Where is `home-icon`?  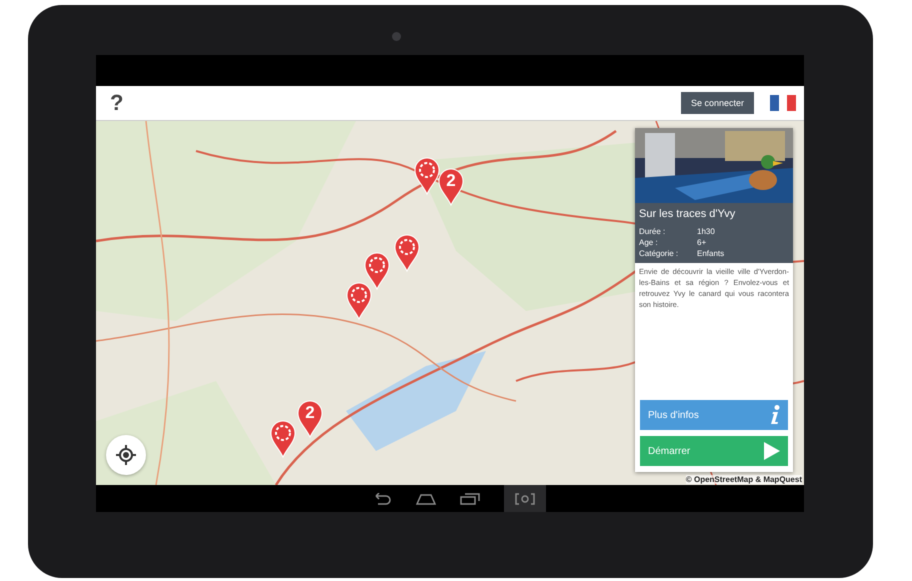
home-icon is located at coordinates (426, 498).